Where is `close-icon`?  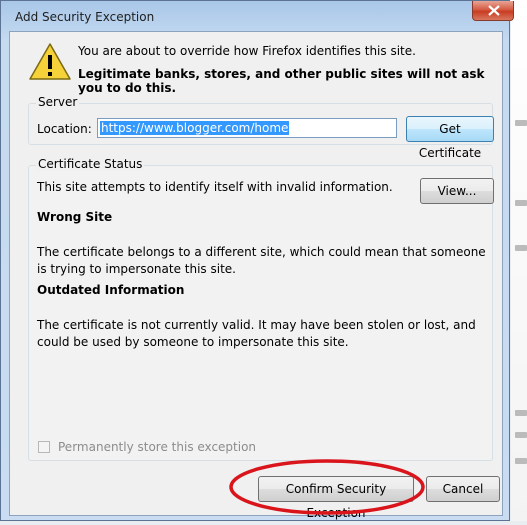 close-icon is located at coordinates (494, 10).